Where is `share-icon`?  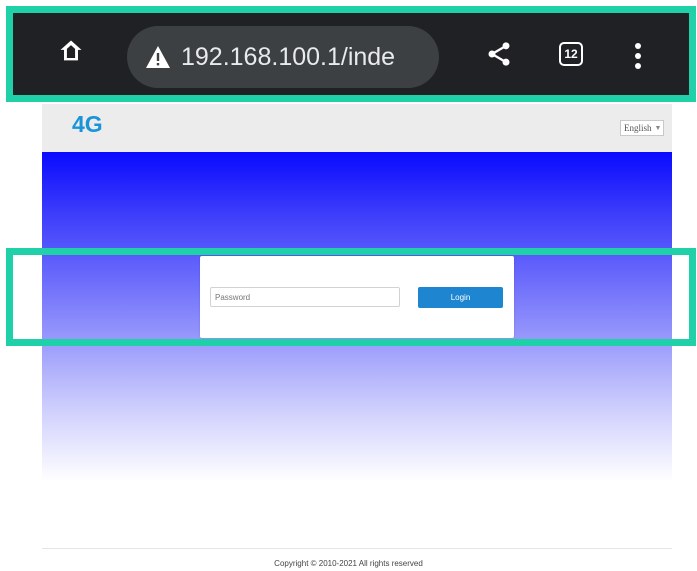 share-icon is located at coordinates (499, 54).